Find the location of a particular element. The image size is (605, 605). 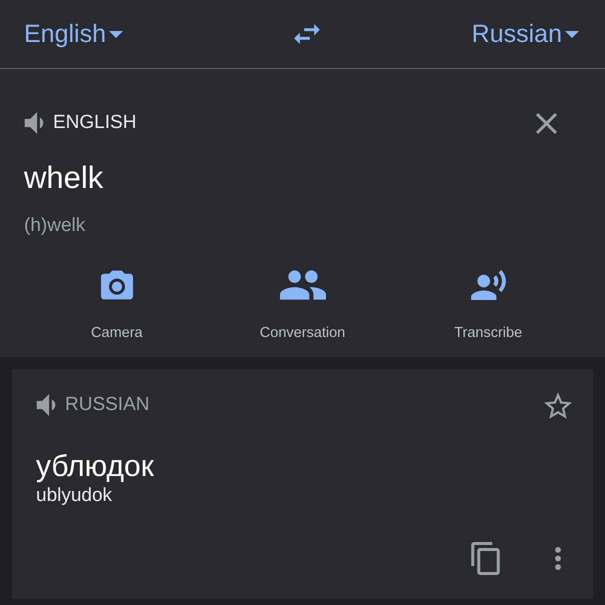

source-text-field: whelk is located at coordinates (302, 178).